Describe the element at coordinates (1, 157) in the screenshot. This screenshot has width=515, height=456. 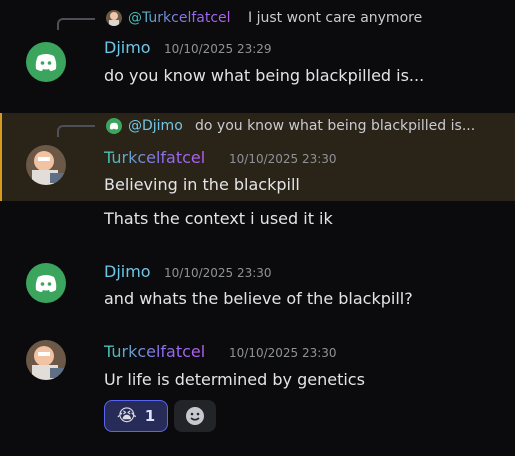
I see `mention-highlight-bar` at that location.